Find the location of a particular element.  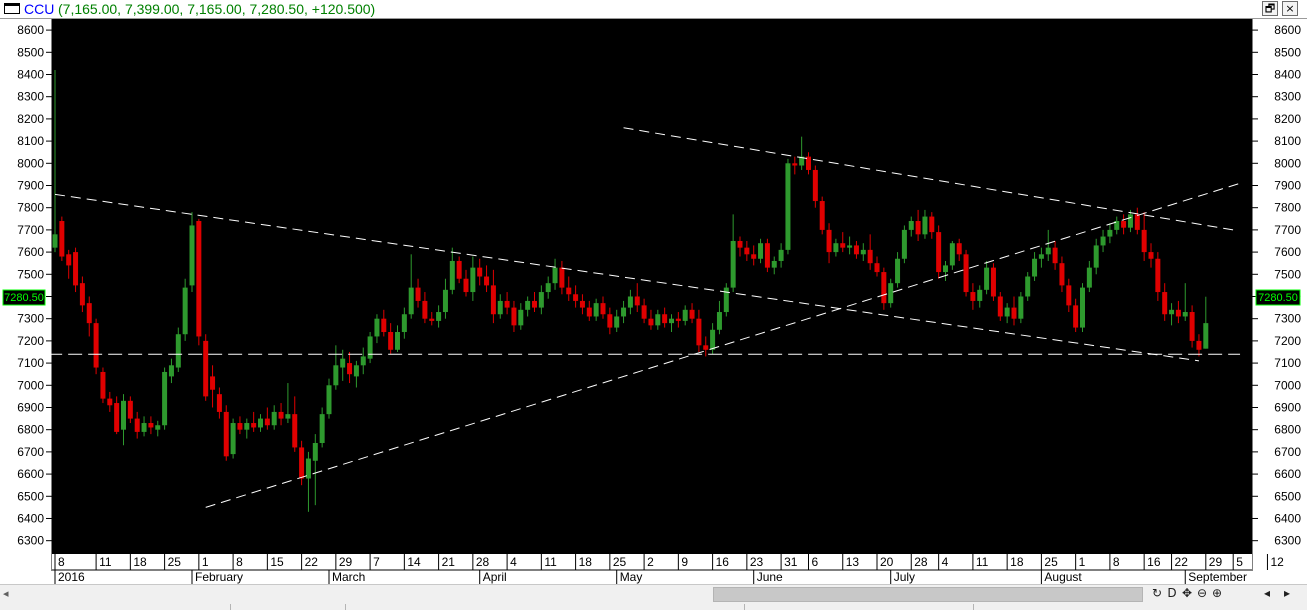

y-tick-label: 6600 is located at coordinates (30, 474).